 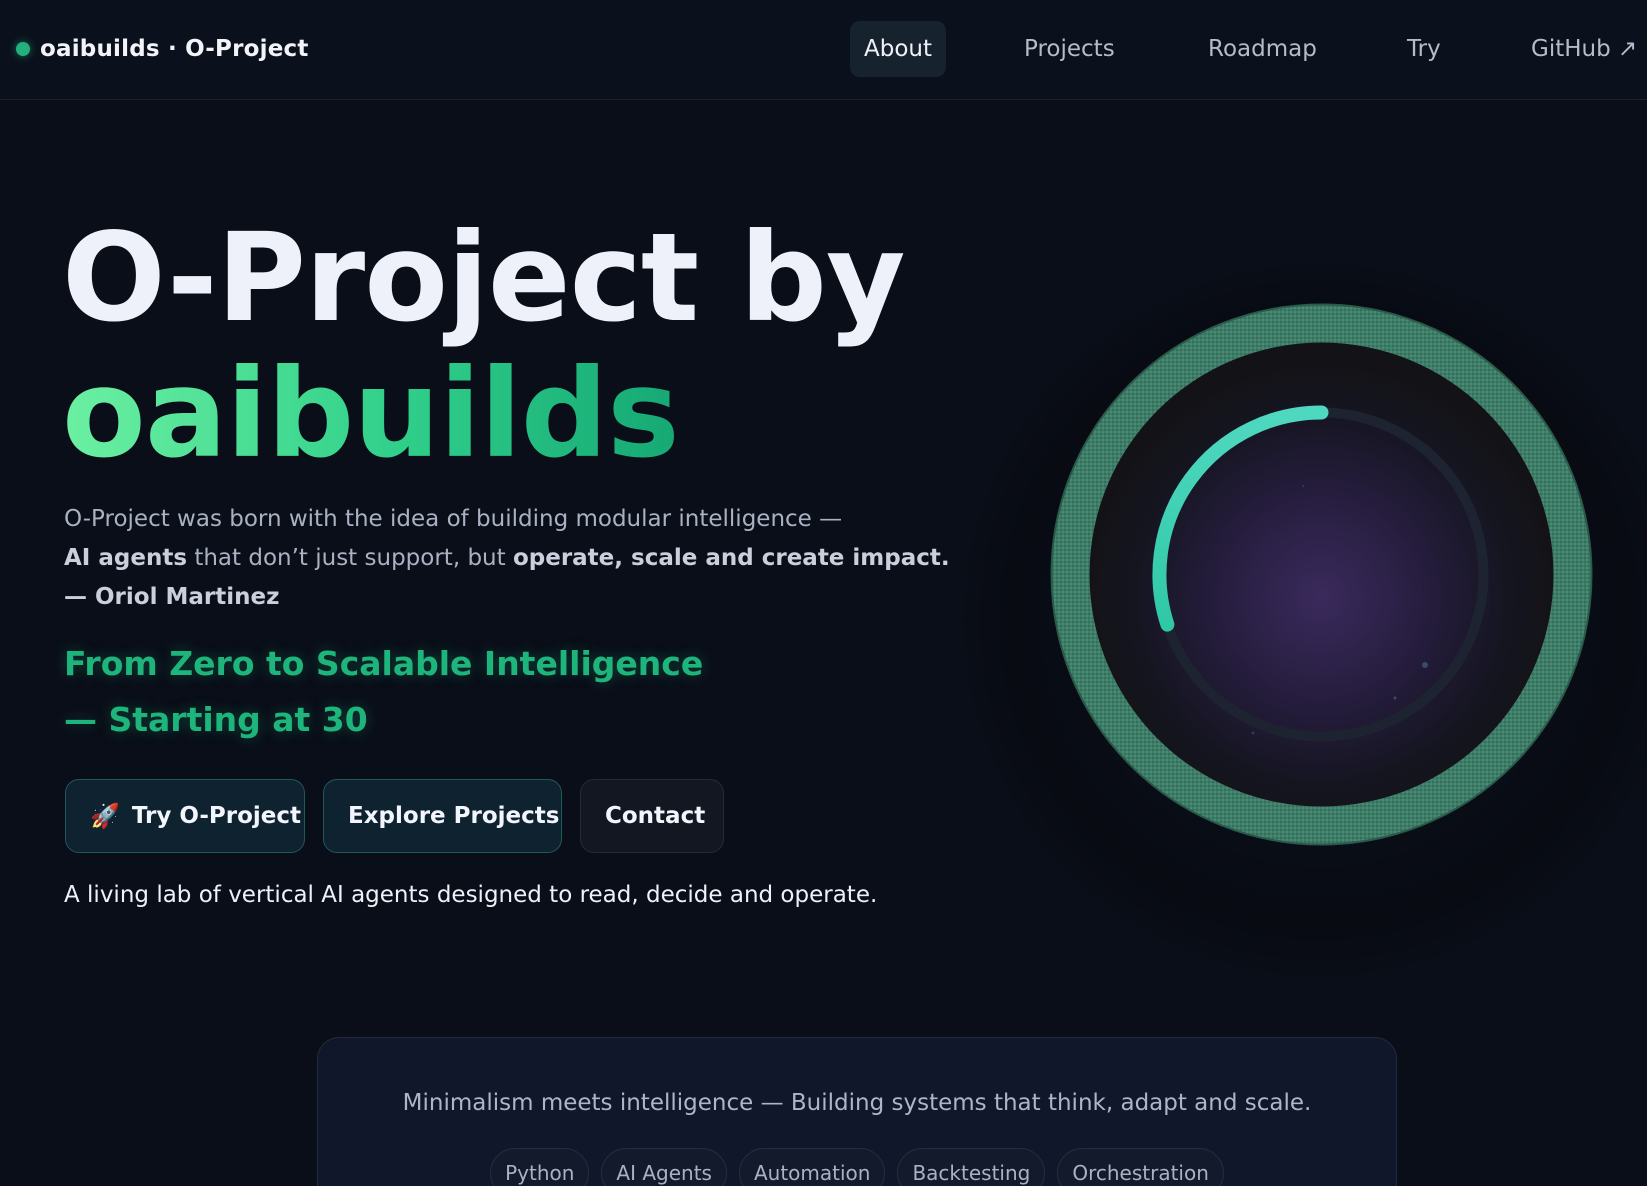 What do you see at coordinates (350, 558) in the screenshot?
I see `intro-mid: that don’t just support, but` at bounding box center [350, 558].